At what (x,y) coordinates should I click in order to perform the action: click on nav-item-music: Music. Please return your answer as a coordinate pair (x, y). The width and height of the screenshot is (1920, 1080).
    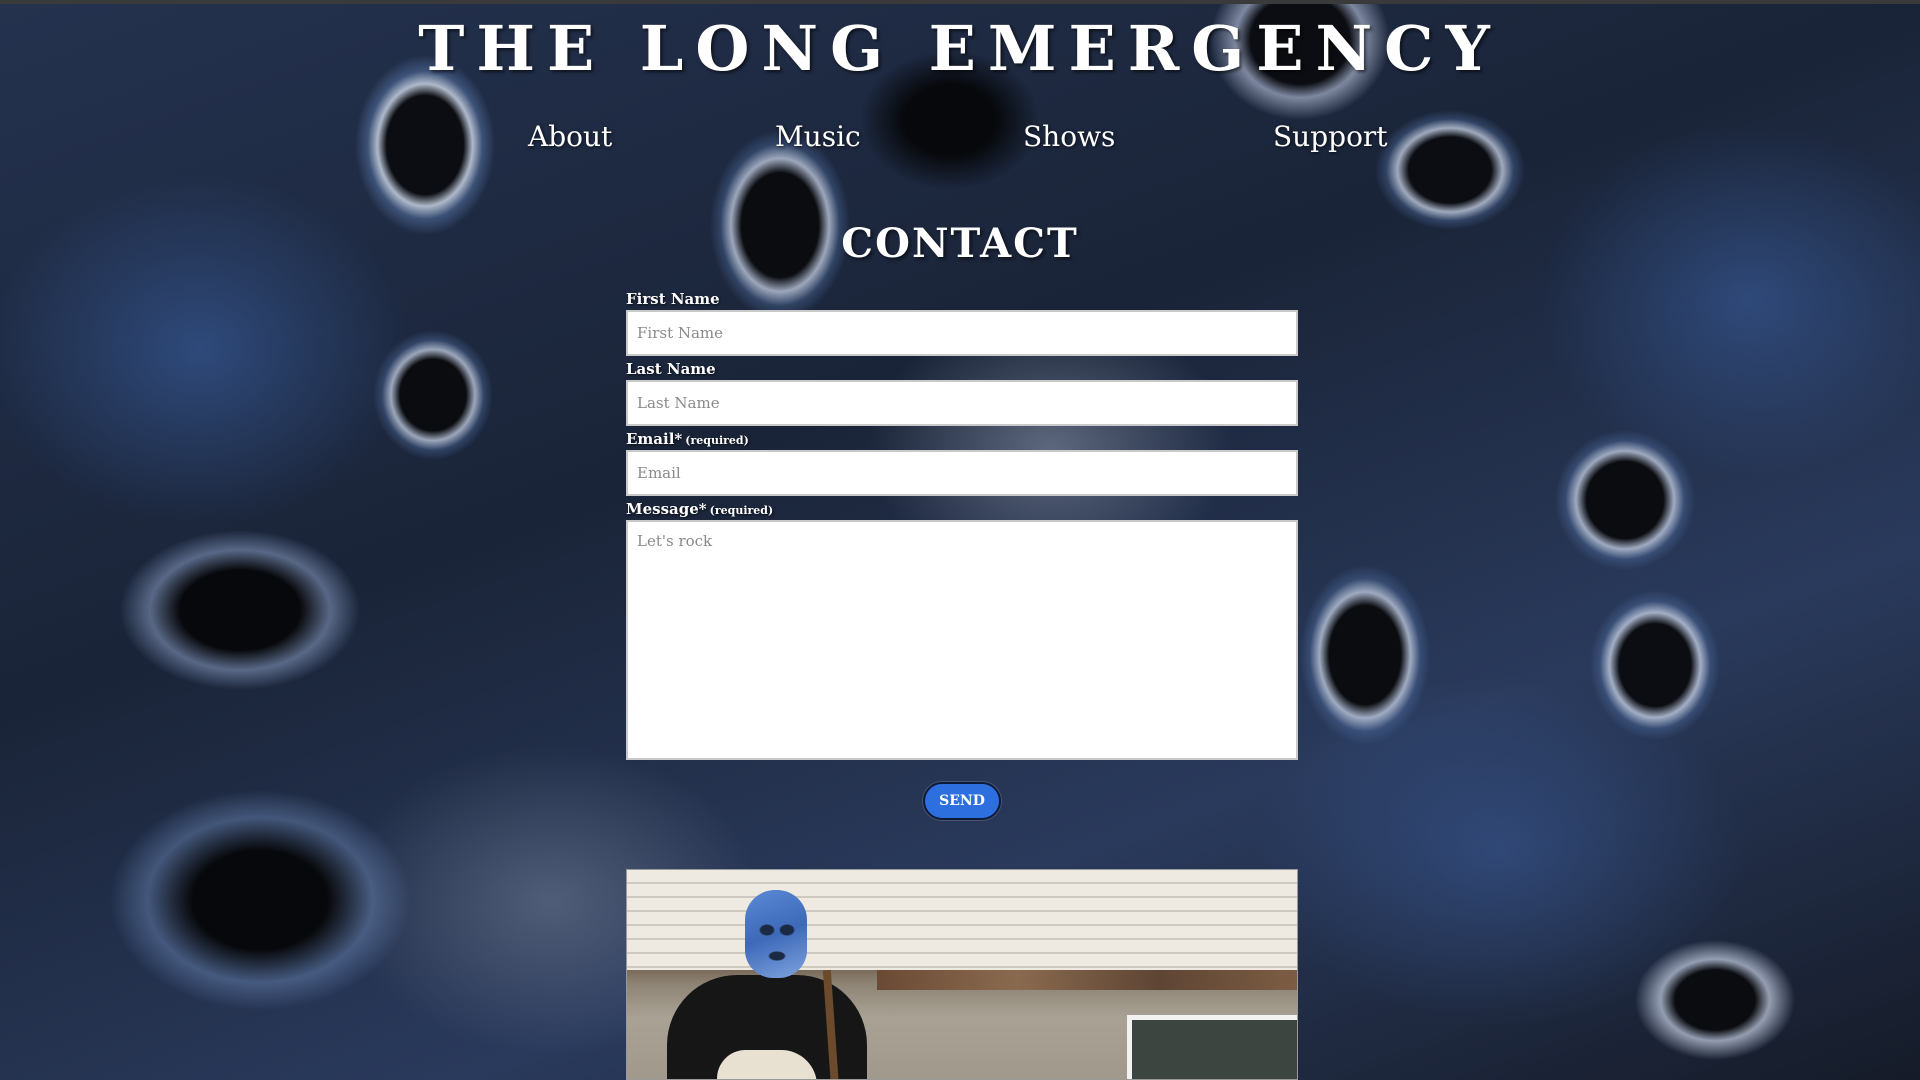
    Looking at the image, I should click on (818, 136).